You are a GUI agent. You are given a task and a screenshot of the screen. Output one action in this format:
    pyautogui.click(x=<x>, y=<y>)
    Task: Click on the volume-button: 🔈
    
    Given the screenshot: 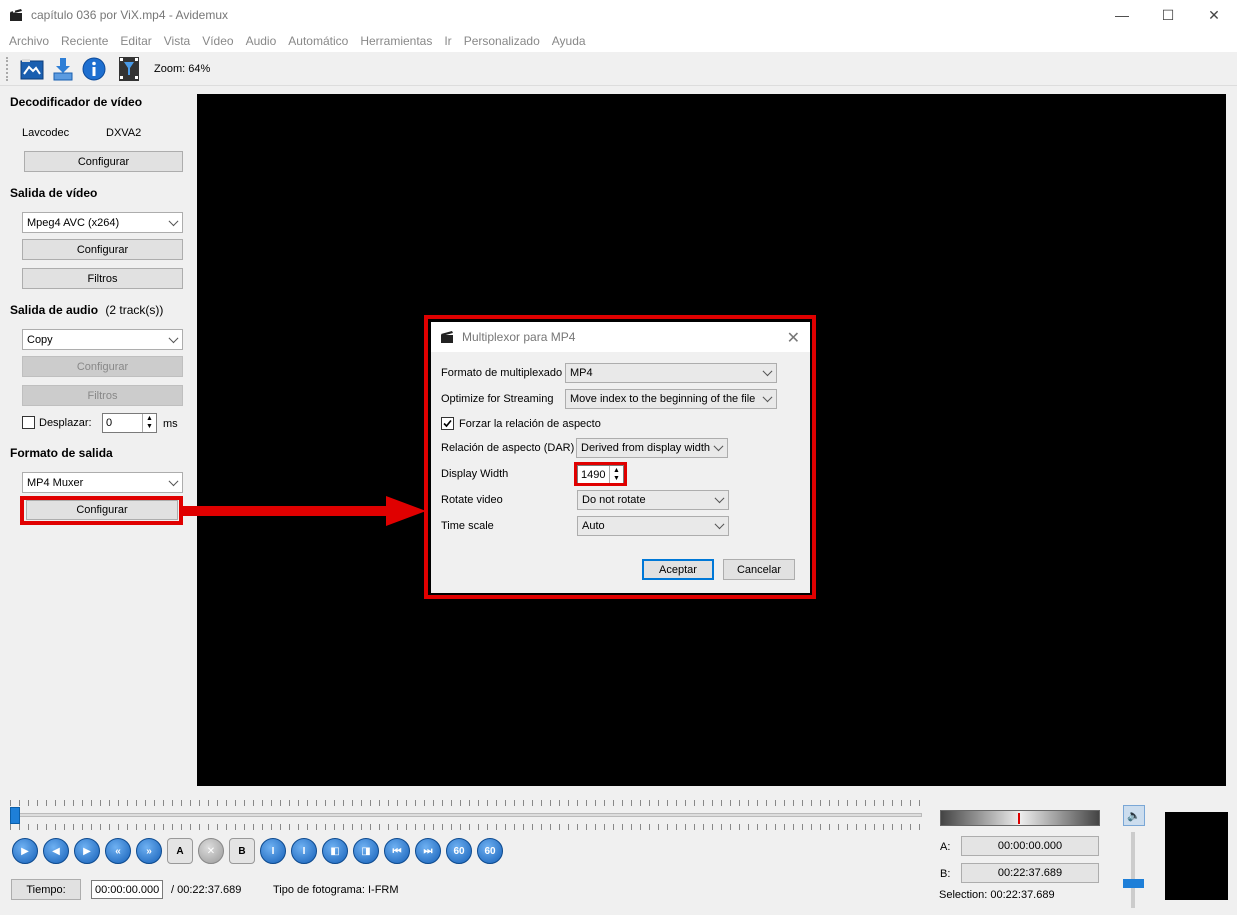 What is the action you would take?
    pyautogui.click(x=1134, y=815)
    